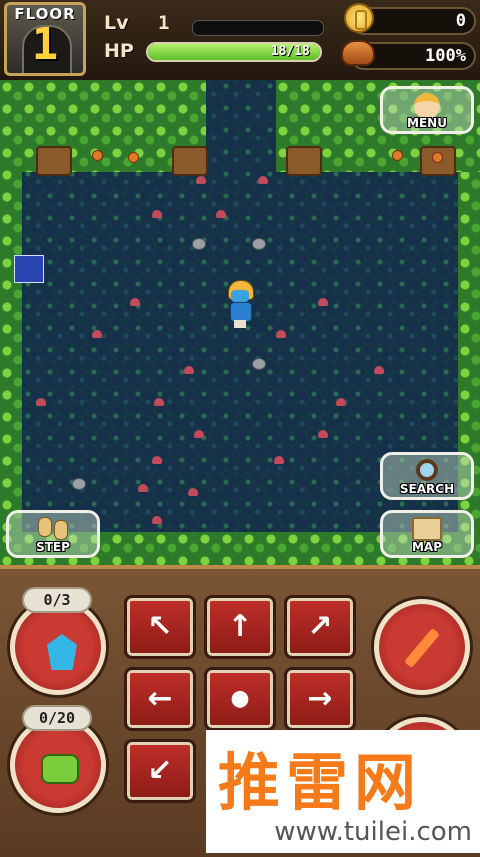  Describe the element at coordinates (53, 528) in the screenshot. I see `footprints-icon` at that location.